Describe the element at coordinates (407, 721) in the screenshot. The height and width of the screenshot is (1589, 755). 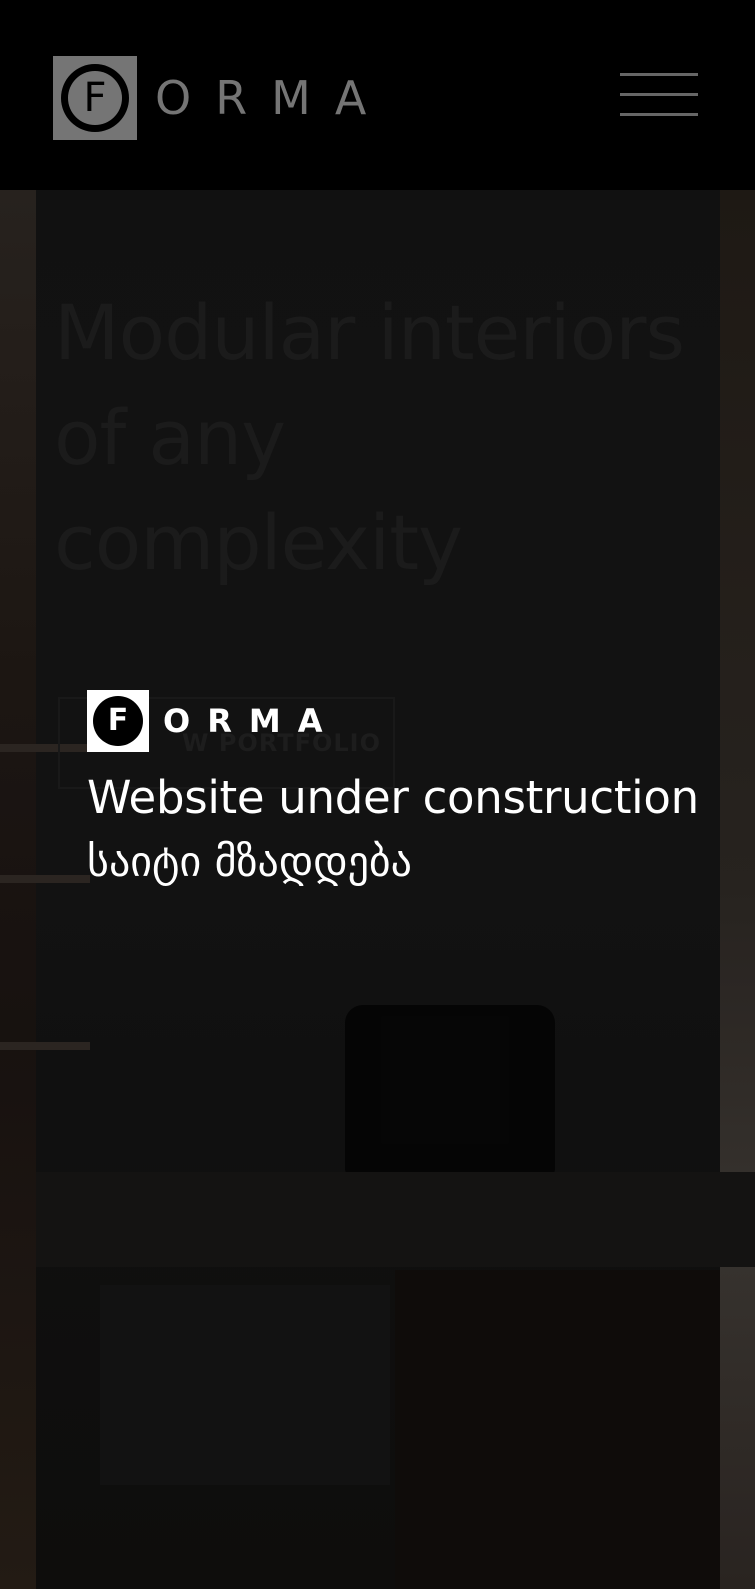
I see `notice-logo: F ORMA` at that location.